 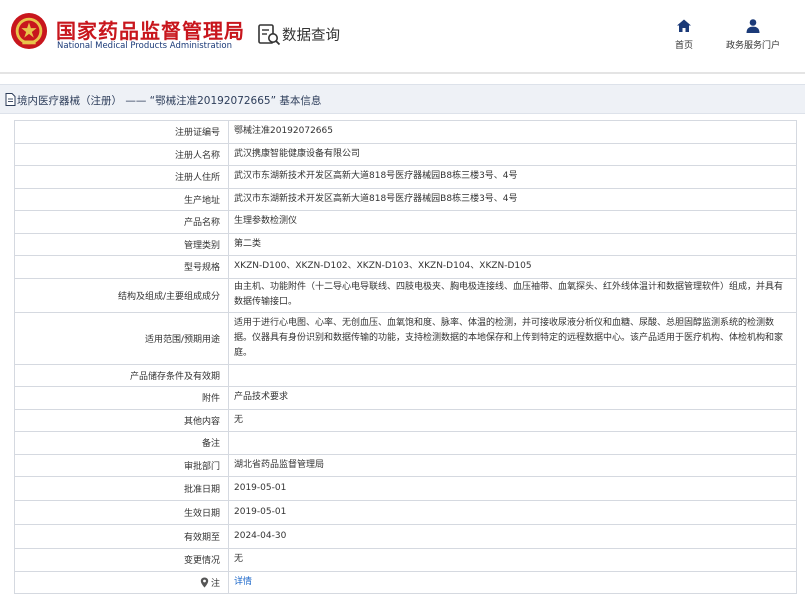 What do you see at coordinates (121, 560) in the screenshot?
I see `field-label: 变更情况` at bounding box center [121, 560].